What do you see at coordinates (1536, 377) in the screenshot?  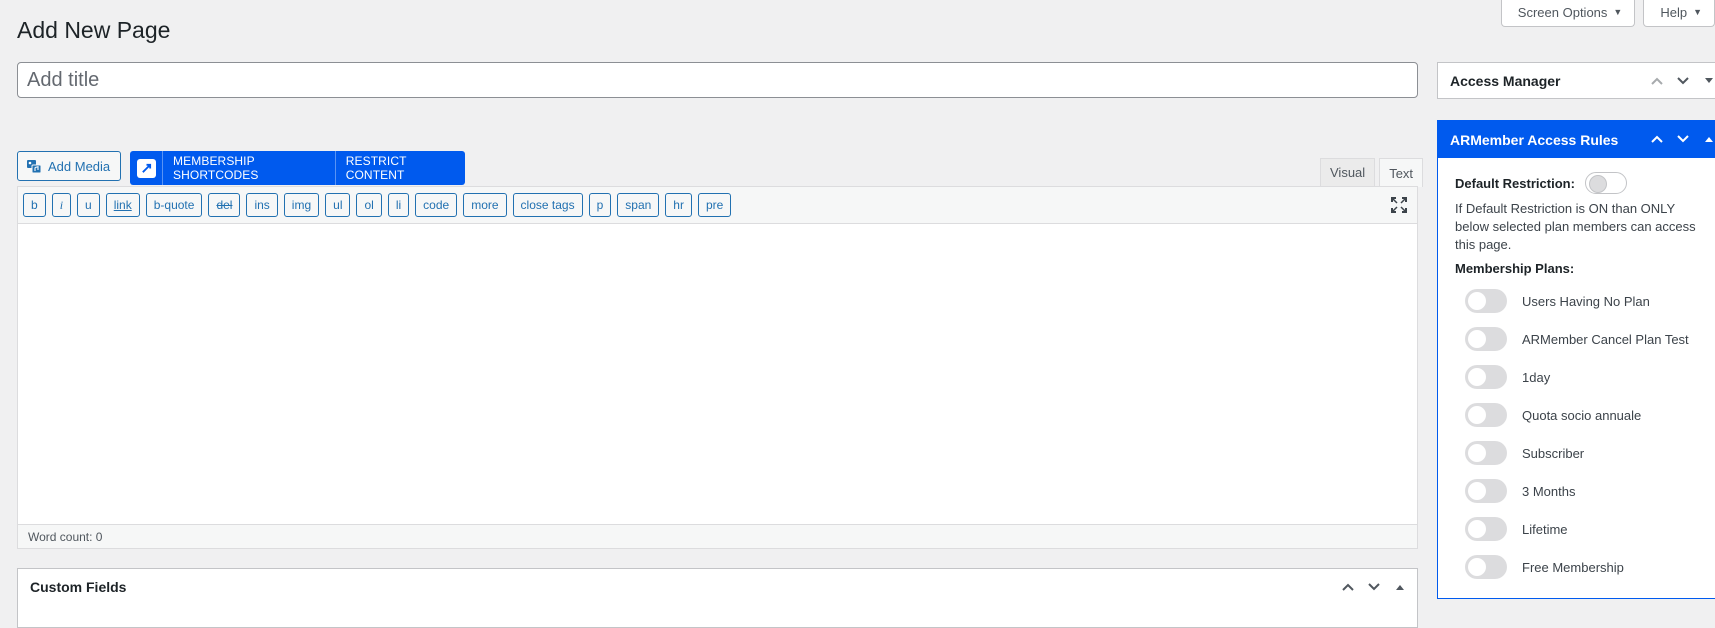 I see `plan-label: 1day` at bounding box center [1536, 377].